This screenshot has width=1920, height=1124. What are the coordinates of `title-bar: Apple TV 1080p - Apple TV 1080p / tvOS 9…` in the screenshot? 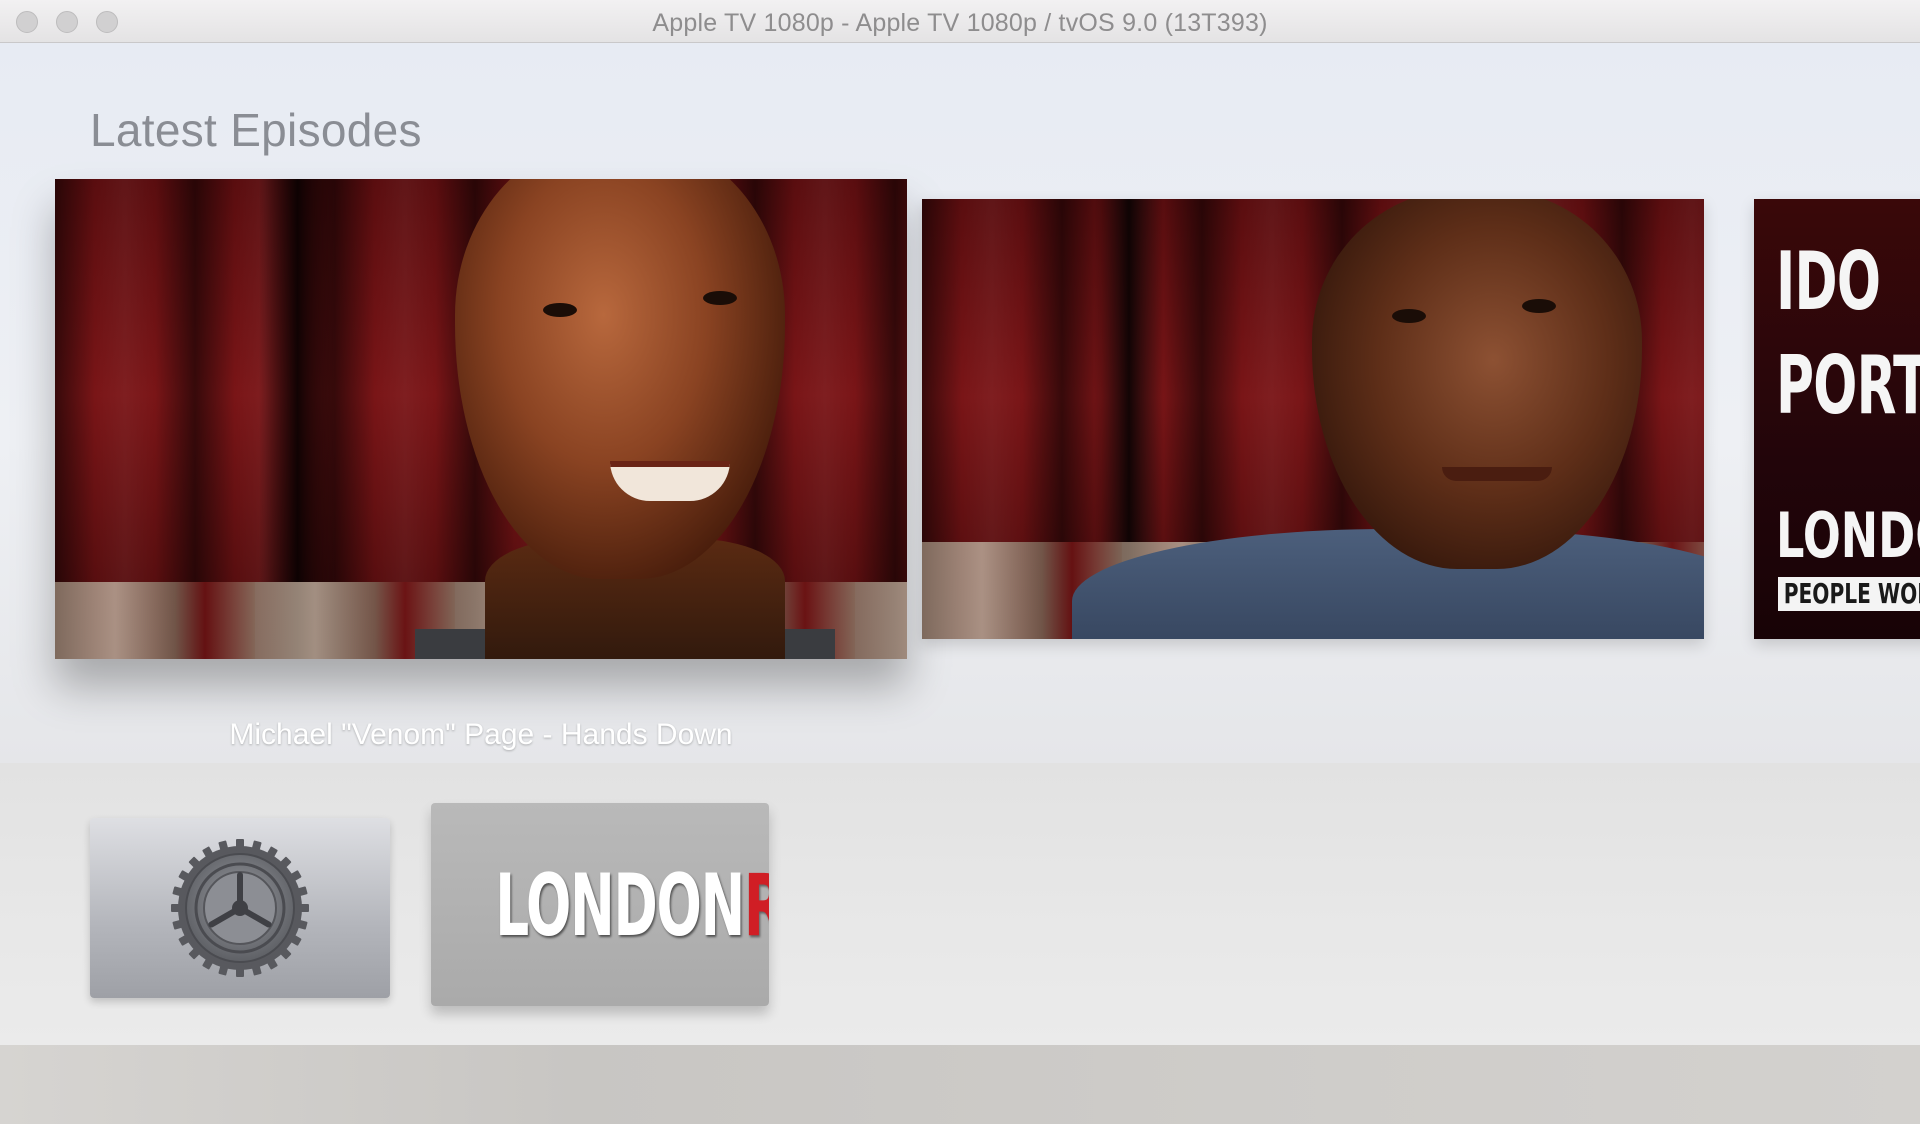 It's located at (960, 21).